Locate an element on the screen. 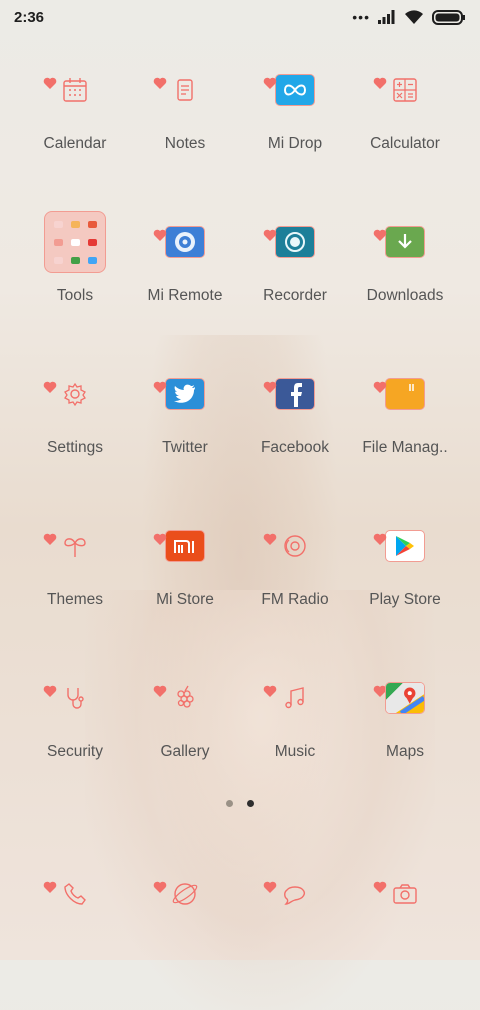  camera-icon is located at coordinates (405, 894).